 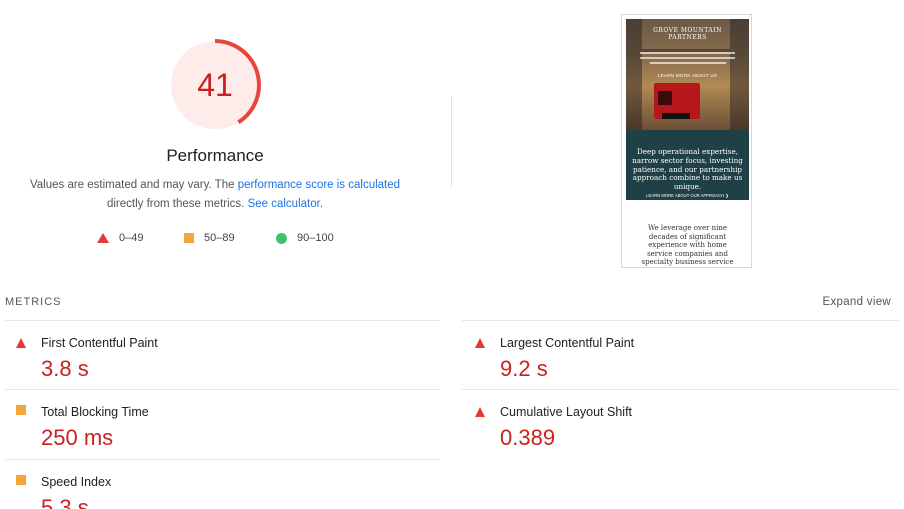 I want to click on metric-name: Speed Index, so click(x=76, y=482).